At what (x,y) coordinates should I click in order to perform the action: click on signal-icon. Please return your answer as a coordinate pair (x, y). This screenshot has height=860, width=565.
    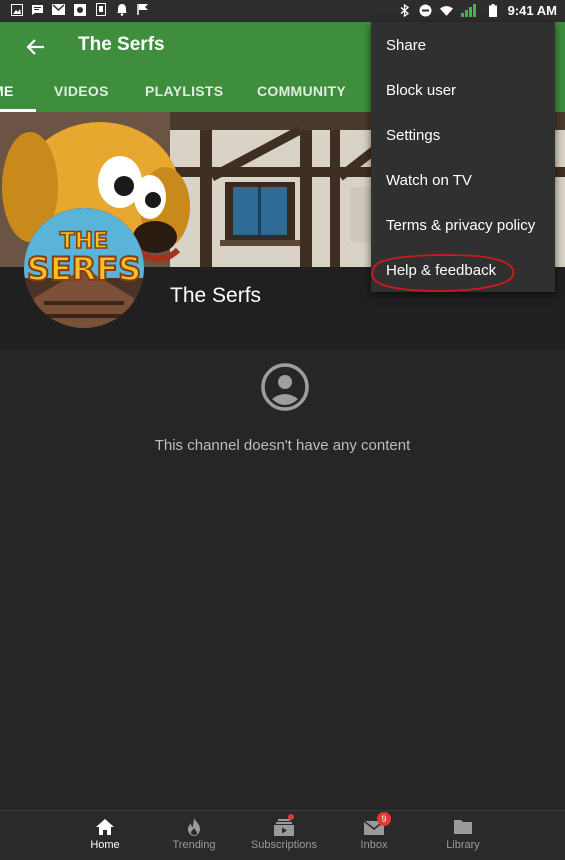
    Looking at the image, I should click on (469, 10).